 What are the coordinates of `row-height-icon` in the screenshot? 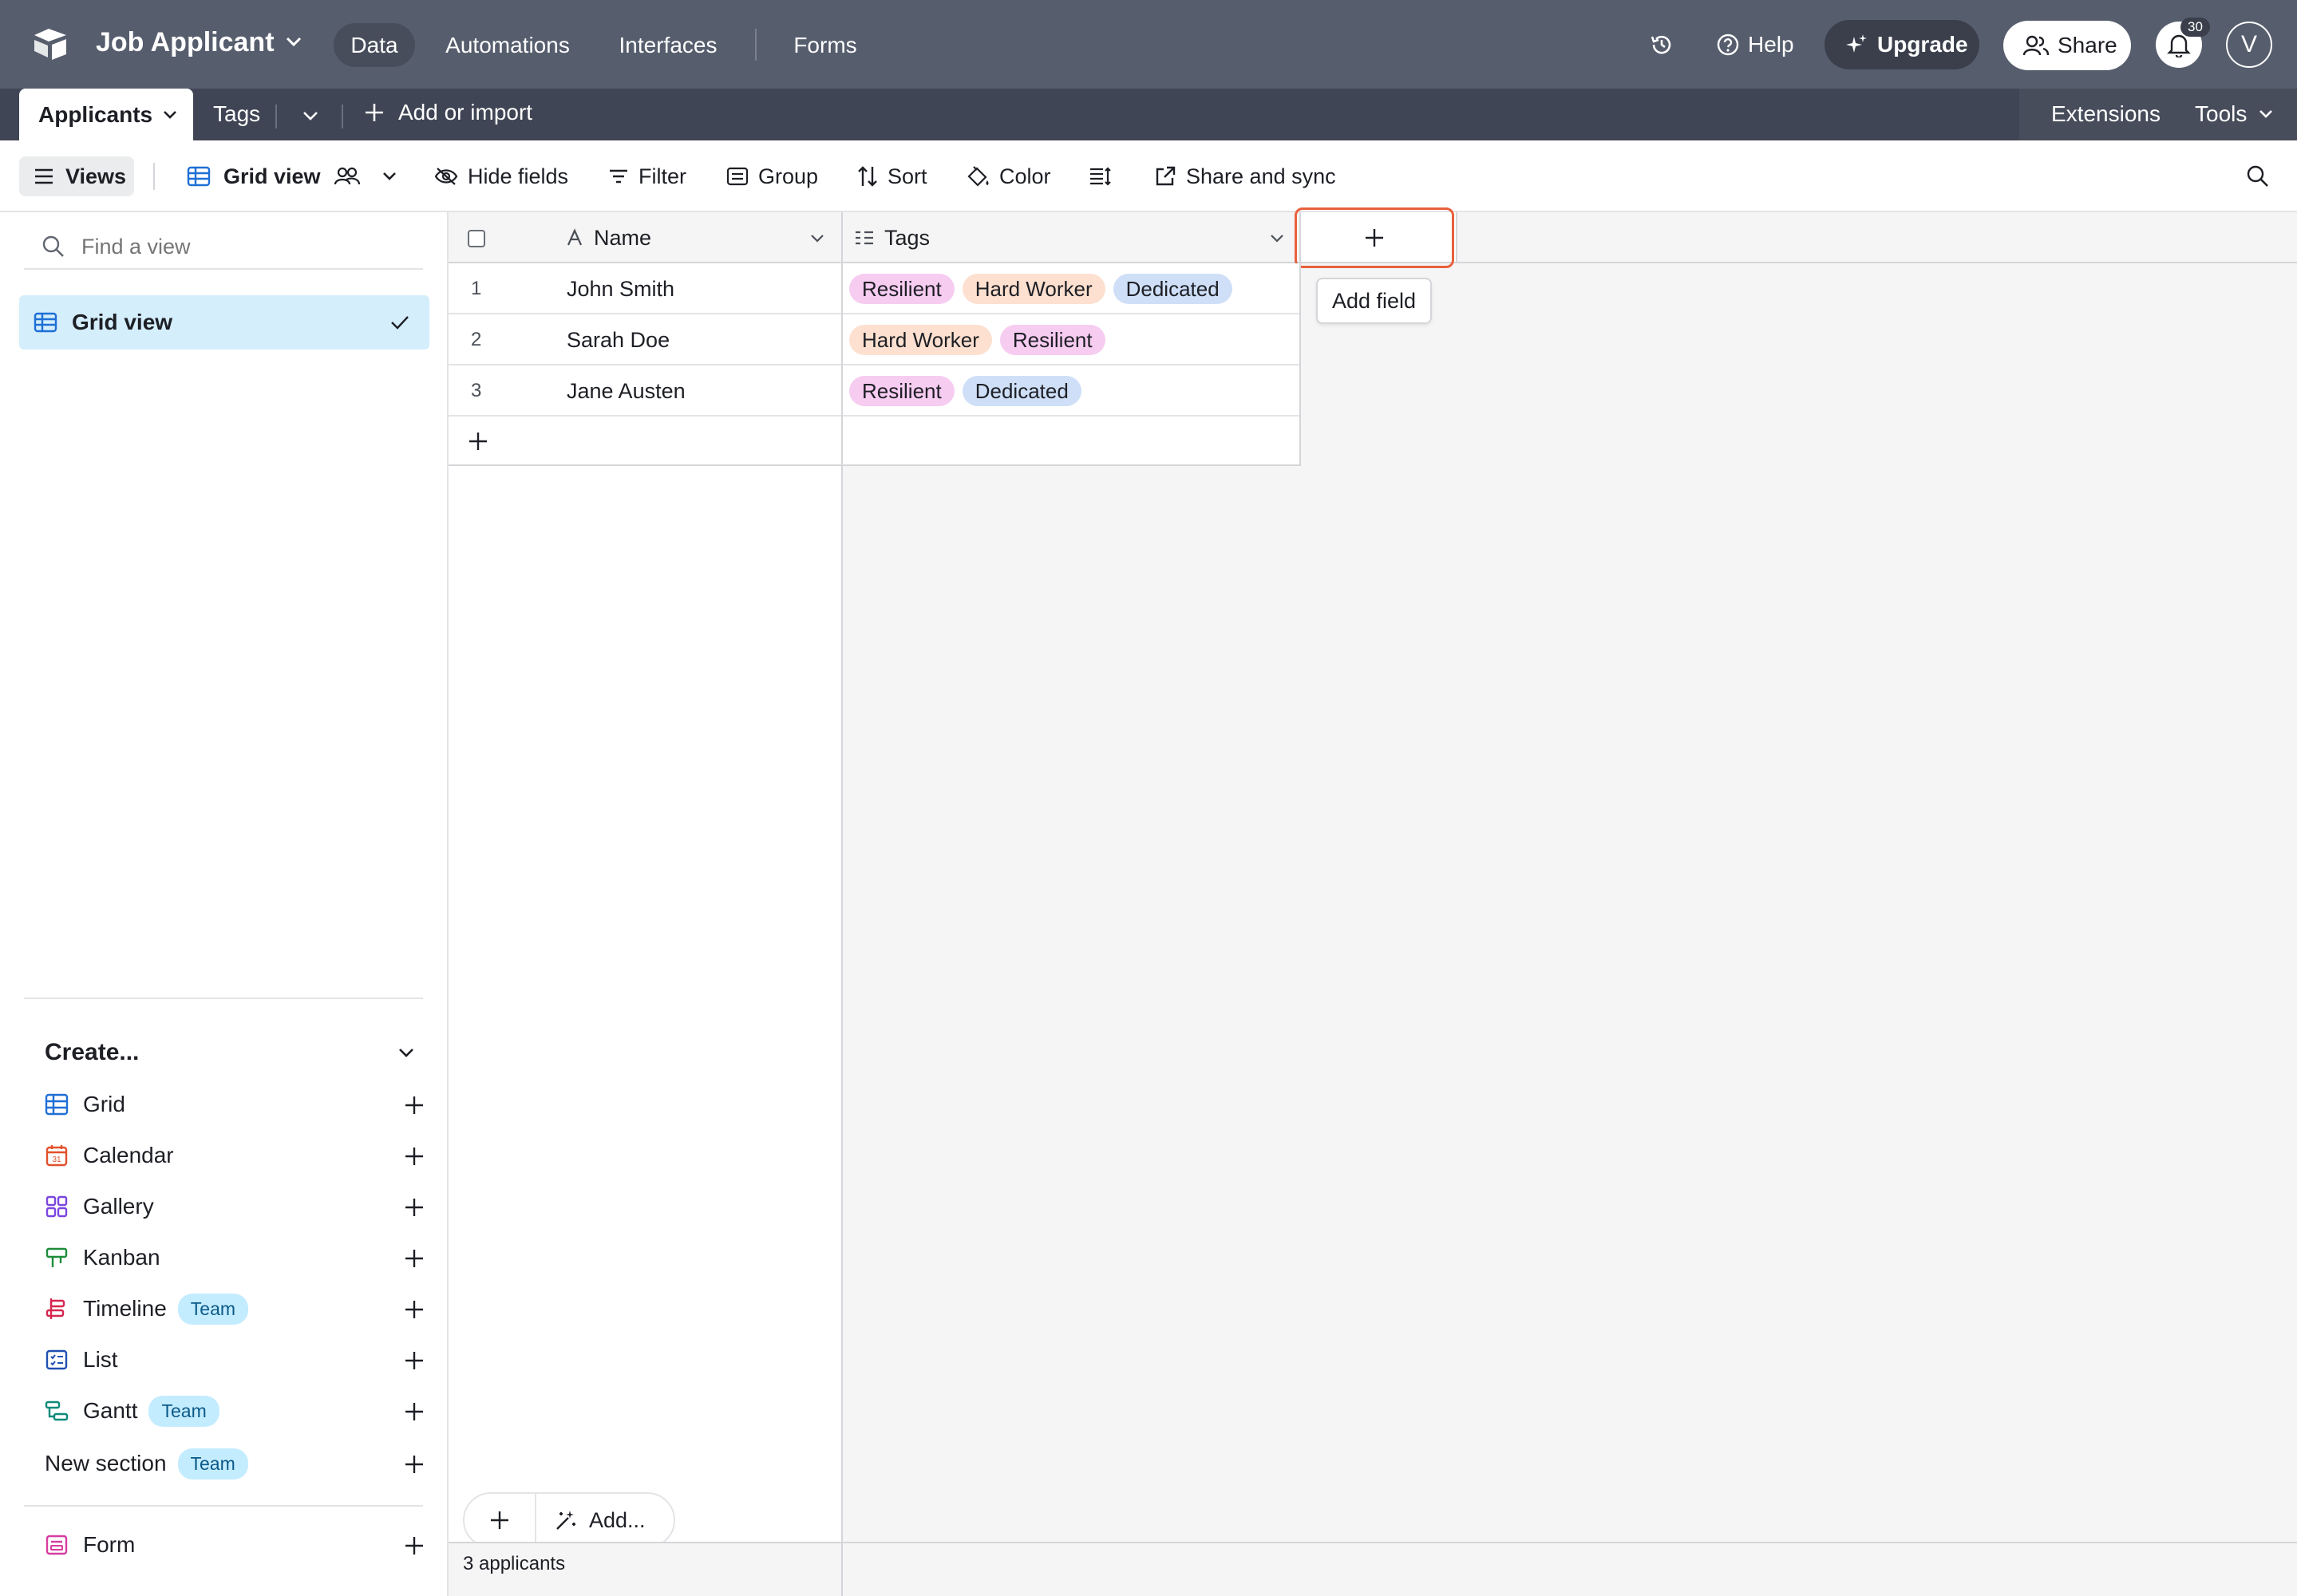 It's located at (1100, 176).